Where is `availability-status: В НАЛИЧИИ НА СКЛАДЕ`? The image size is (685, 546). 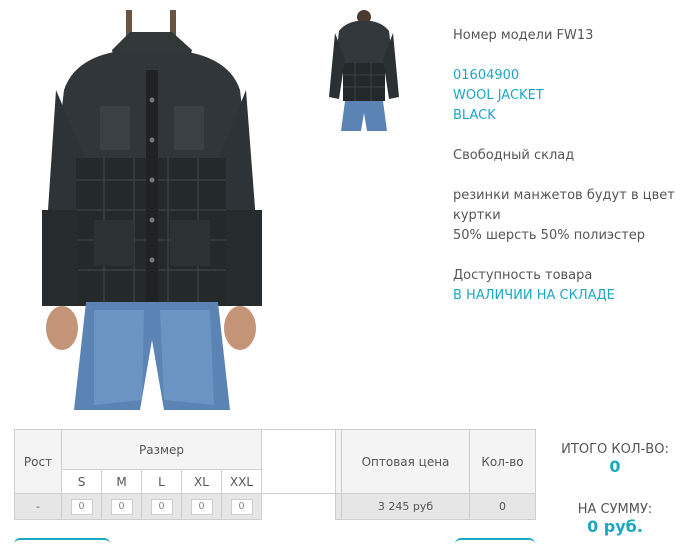
availability-status: В НАЛИЧИИ НА СКЛАДЕ is located at coordinates (534, 295).